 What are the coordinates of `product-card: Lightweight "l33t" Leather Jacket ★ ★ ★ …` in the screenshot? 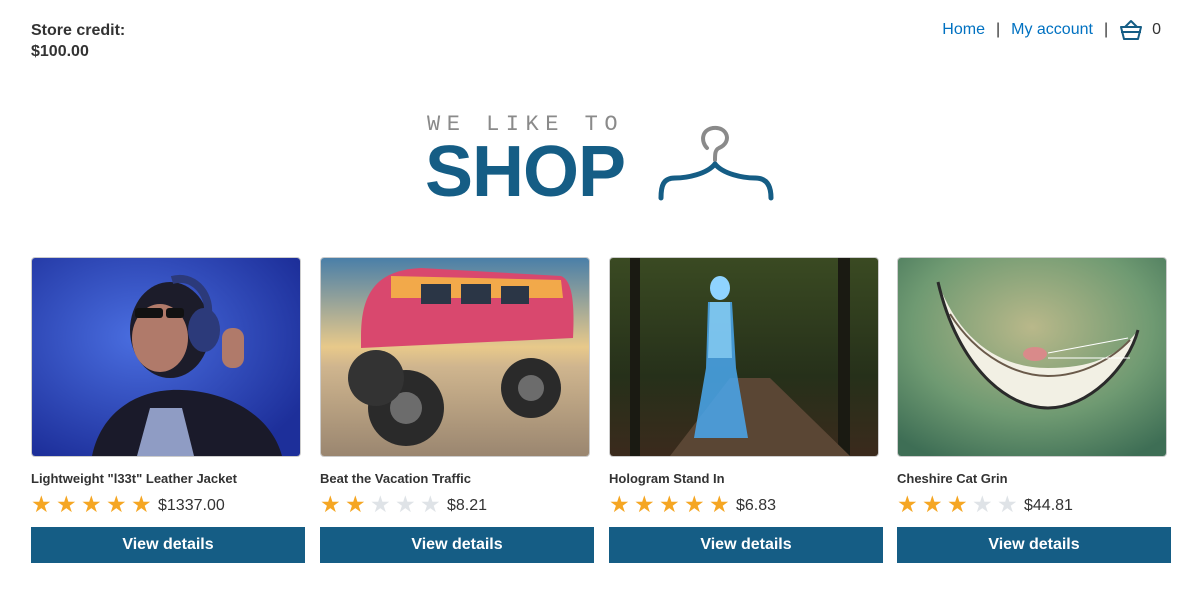 It's located at (168, 410).